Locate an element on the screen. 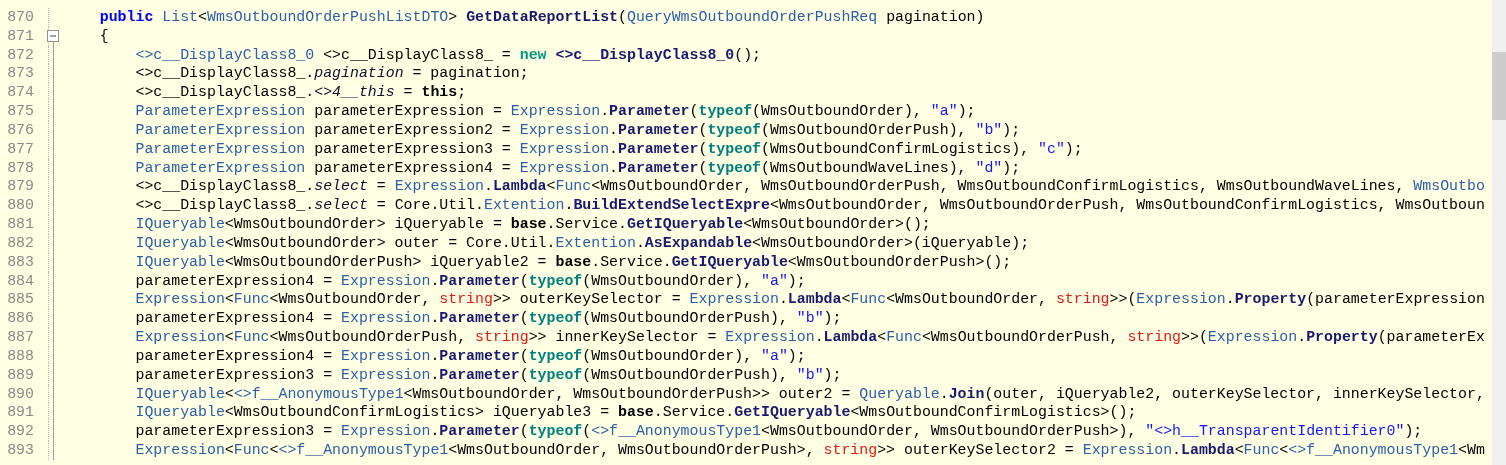  code-line: Expression<Func<WmsOutboundOrderPush, string>> innerKeySelector = Expression.Lambda<Func<WmsOutboundOrderPush, string>>(Expression.Property(parameterEx is located at coordinates (810, 337).